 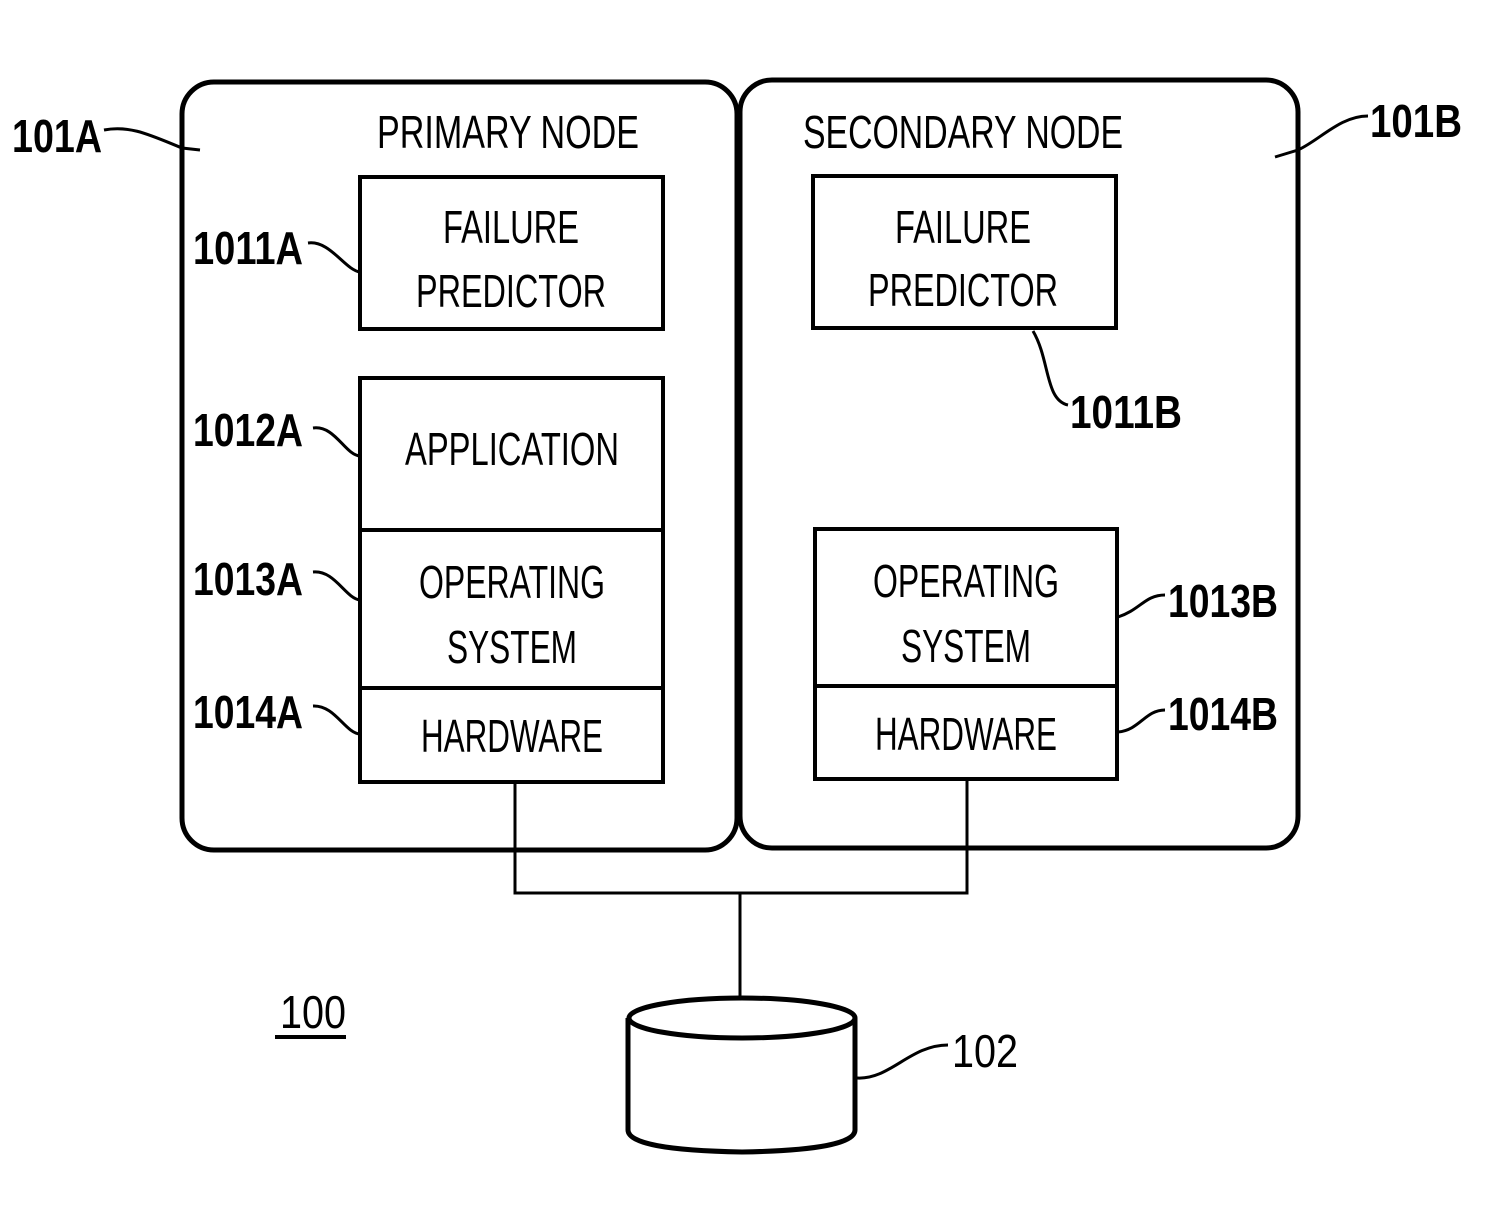 I want to click on ref-101A: 101A, so click(x=57, y=136).